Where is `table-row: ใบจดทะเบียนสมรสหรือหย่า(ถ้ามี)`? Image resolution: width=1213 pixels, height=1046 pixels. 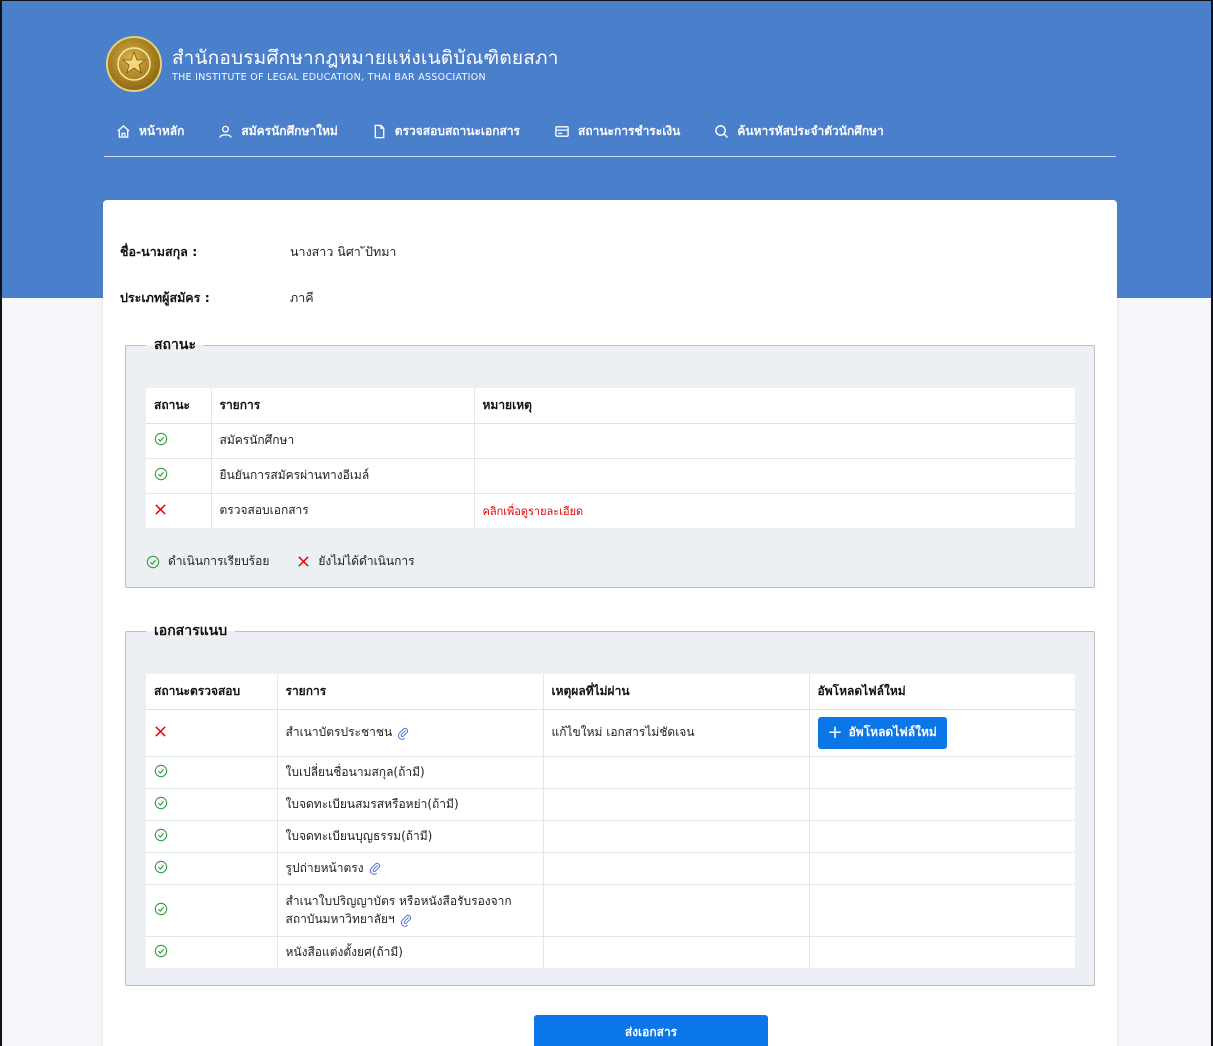
table-row: ใบจดทะเบียนสมรสหรือหย่า(ถ้ามี) is located at coordinates (610, 803).